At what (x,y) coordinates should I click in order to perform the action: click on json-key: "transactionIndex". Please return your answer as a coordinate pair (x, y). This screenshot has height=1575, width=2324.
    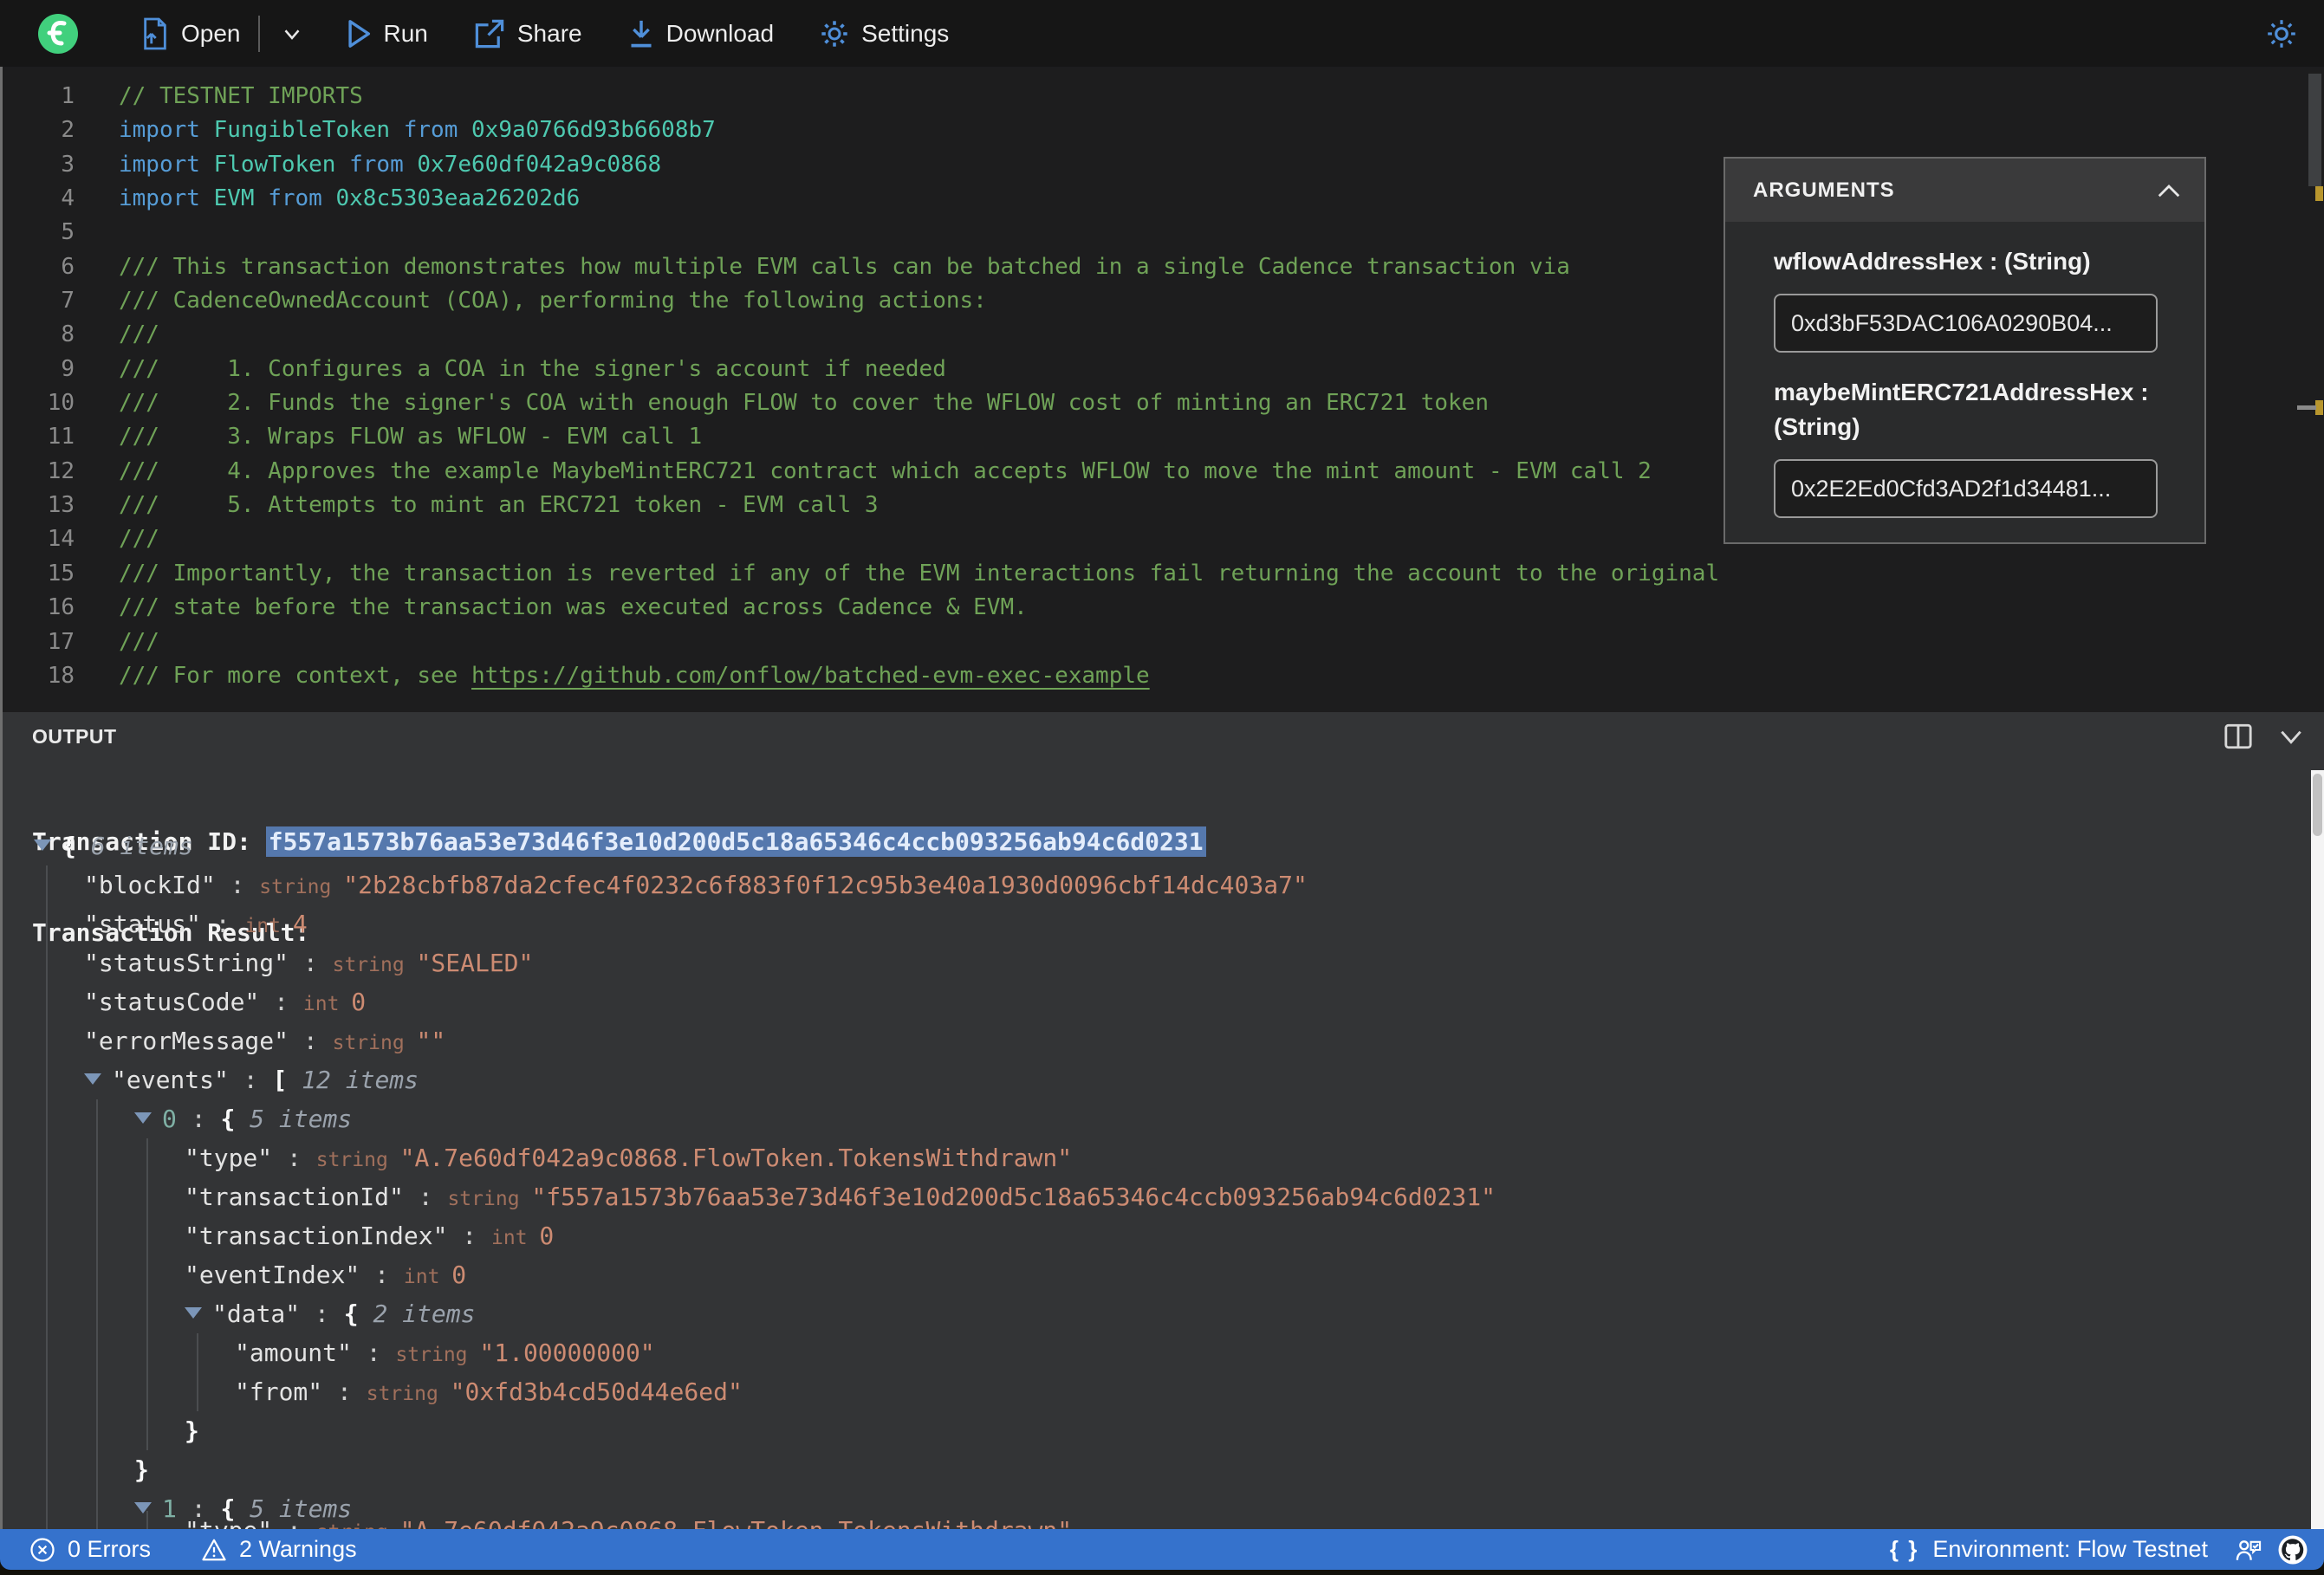
    Looking at the image, I should click on (316, 1236).